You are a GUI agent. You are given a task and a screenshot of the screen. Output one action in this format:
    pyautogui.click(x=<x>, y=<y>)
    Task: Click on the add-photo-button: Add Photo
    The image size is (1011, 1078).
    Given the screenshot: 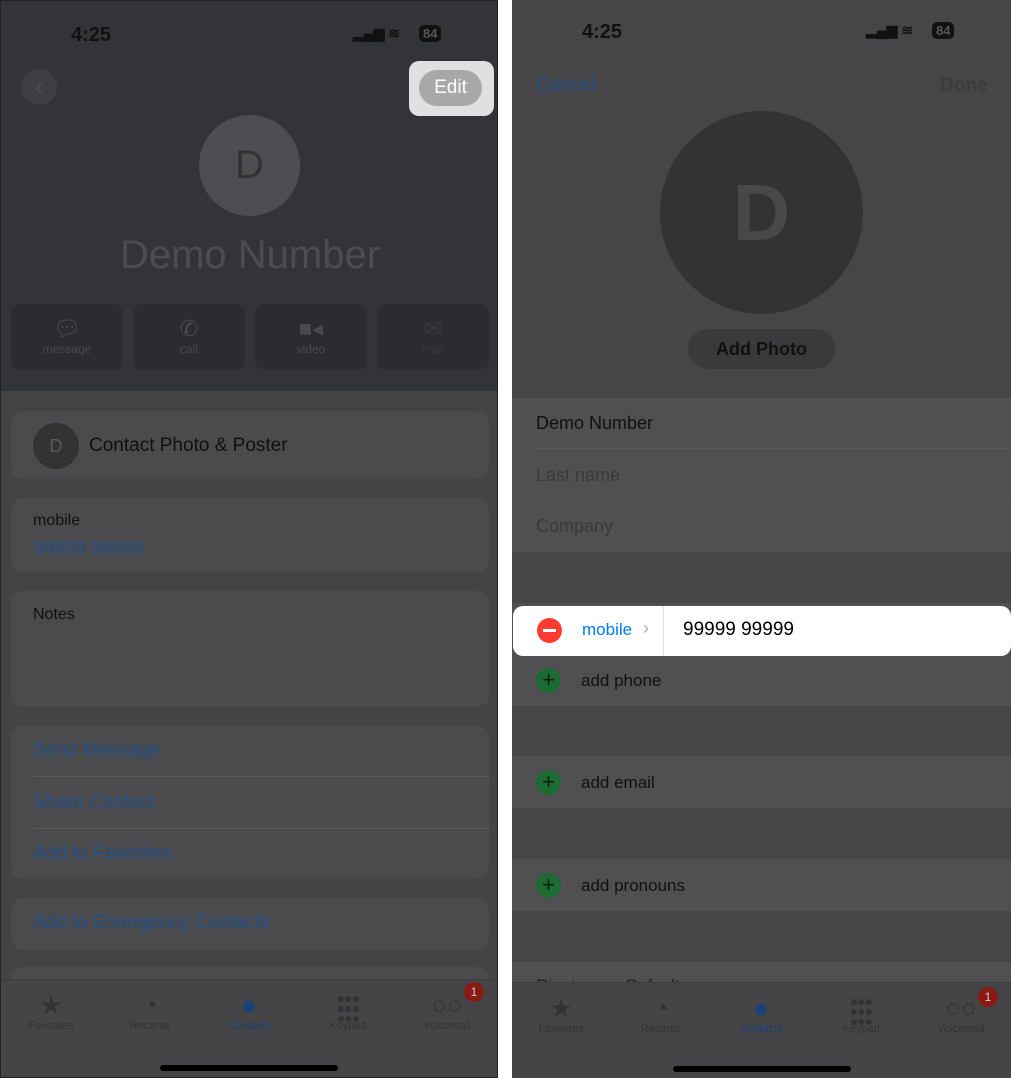 What is the action you would take?
    pyautogui.click(x=761, y=349)
    